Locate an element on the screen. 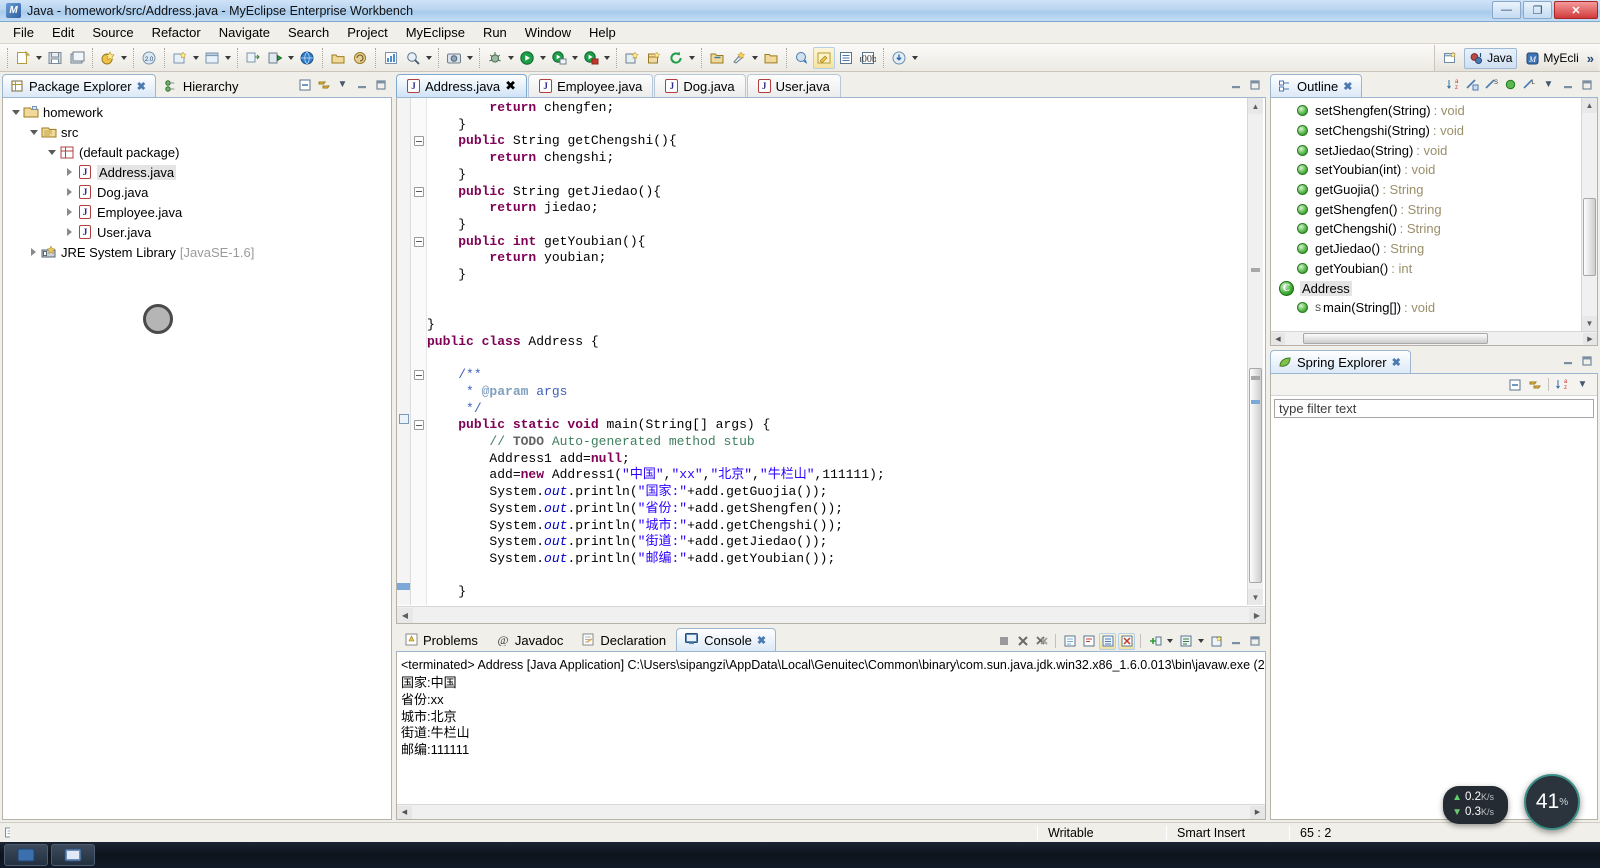 Image resolution: width=1600 pixels, height=868 pixels. new-console-icon is located at coordinates (1154, 641).